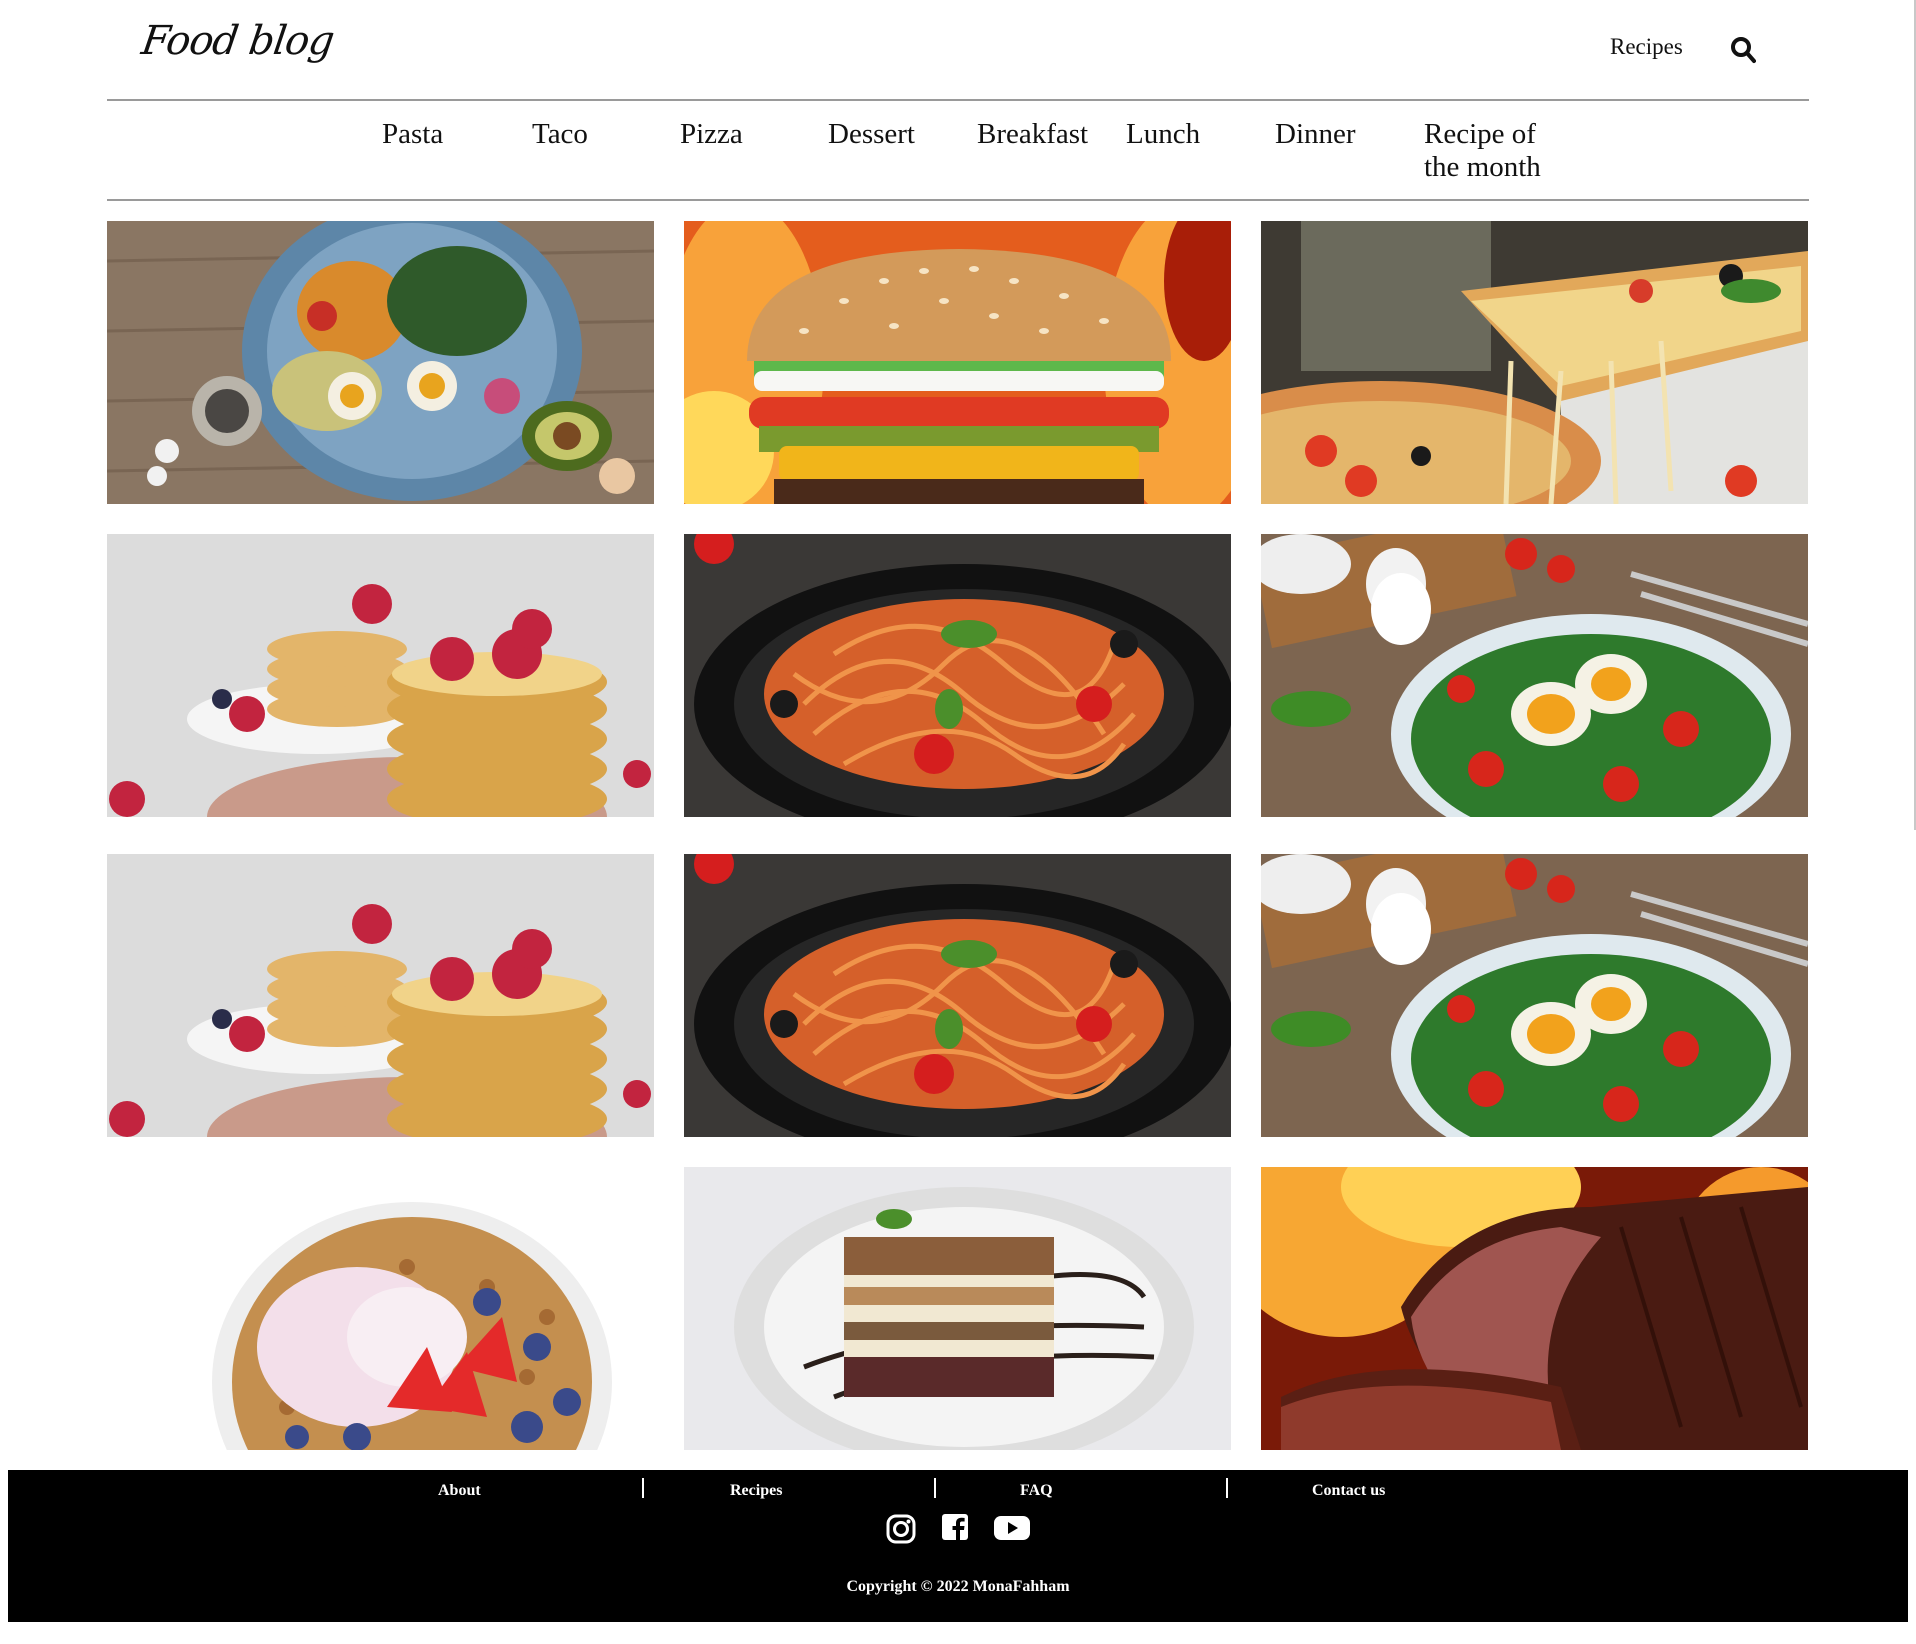 The height and width of the screenshot is (1644, 1916). What do you see at coordinates (958, 100) in the screenshot?
I see `header-divider` at bounding box center [958, 100].